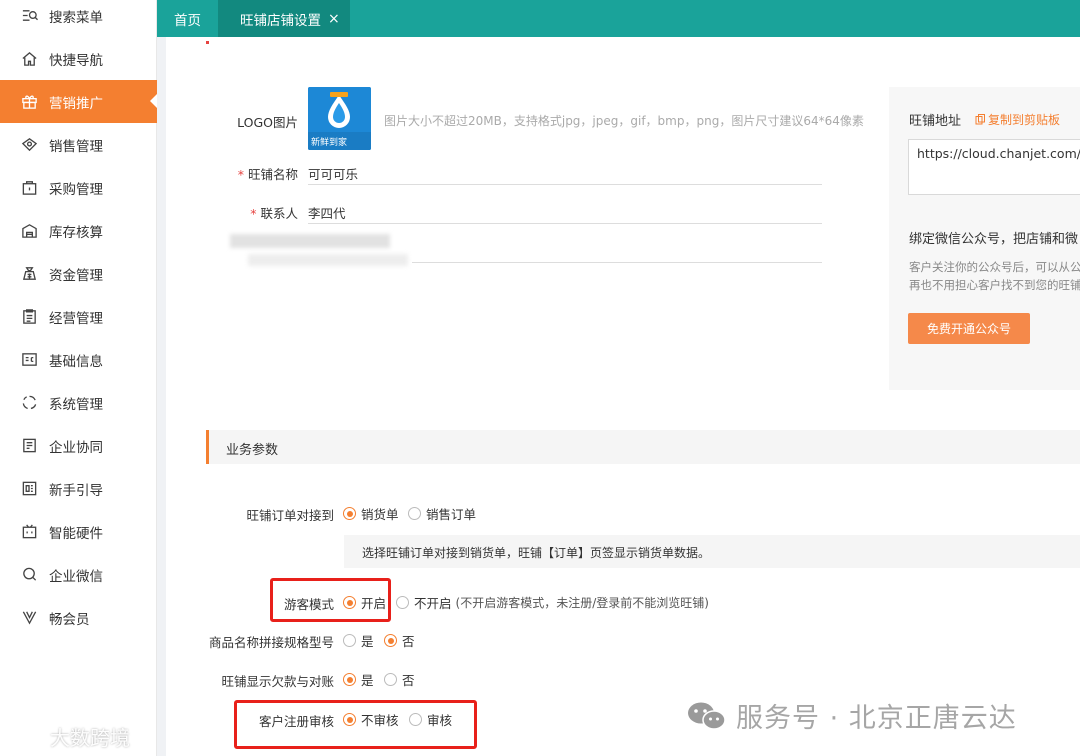 The height and width of the screenshot is (756, 1080). I want to click on tab-home: 首页, so click(187, 18).